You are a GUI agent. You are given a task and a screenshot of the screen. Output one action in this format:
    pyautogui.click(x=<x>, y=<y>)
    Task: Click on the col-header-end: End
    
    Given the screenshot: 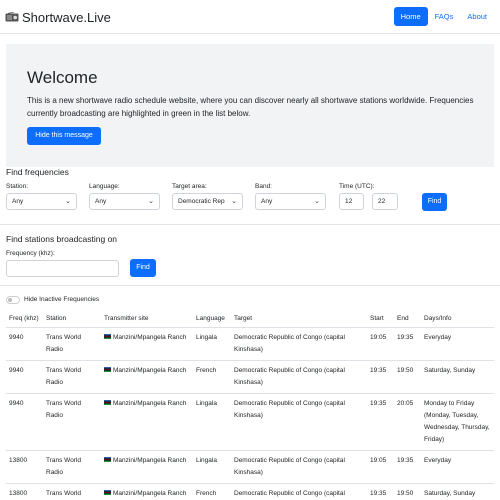 What is the action you would take?
    pyautogui.click(x=407, y=319)
    